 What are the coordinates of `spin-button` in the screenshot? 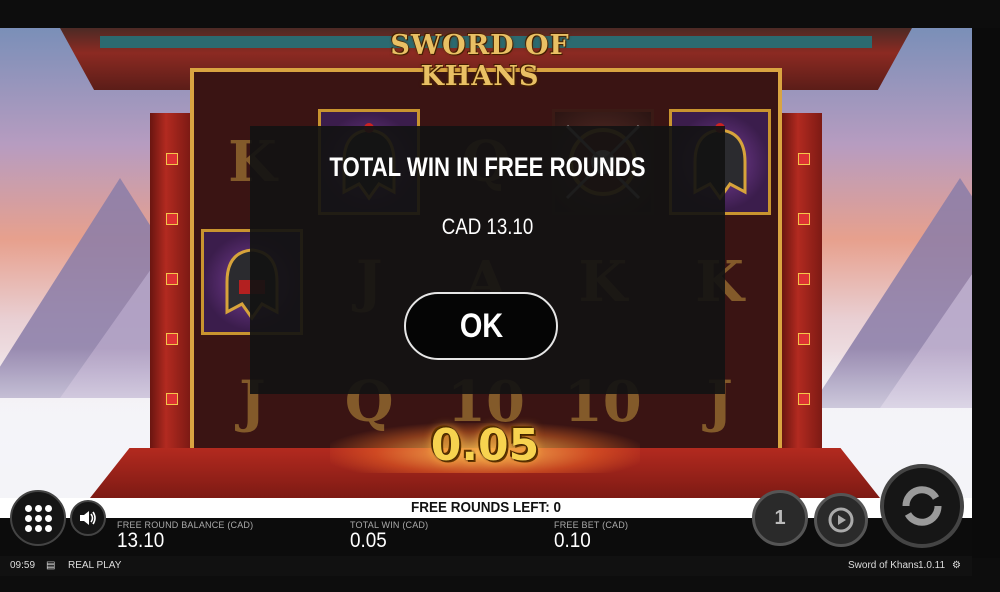 It's located at (922, 506).